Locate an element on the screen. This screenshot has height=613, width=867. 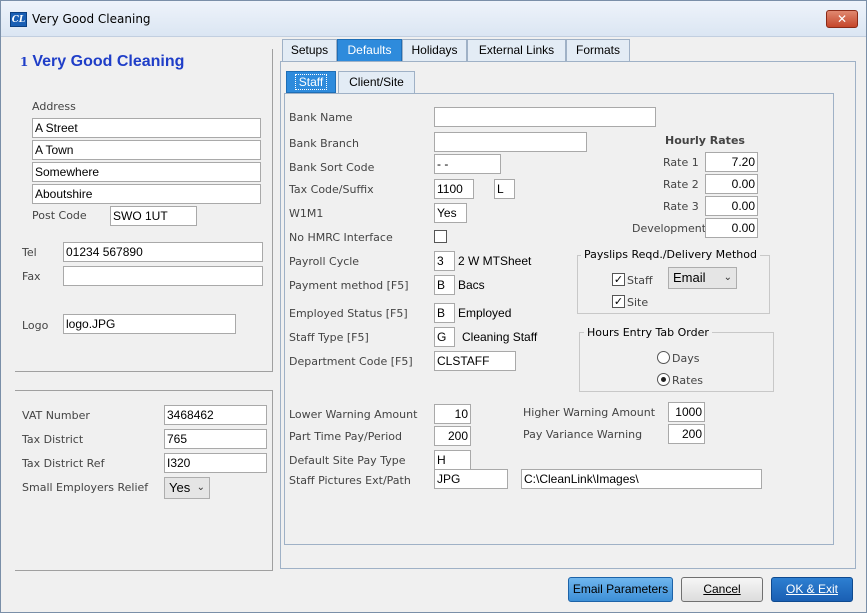
payslips-staff-checkbox: ✓ is located at coordinates (618, 279).